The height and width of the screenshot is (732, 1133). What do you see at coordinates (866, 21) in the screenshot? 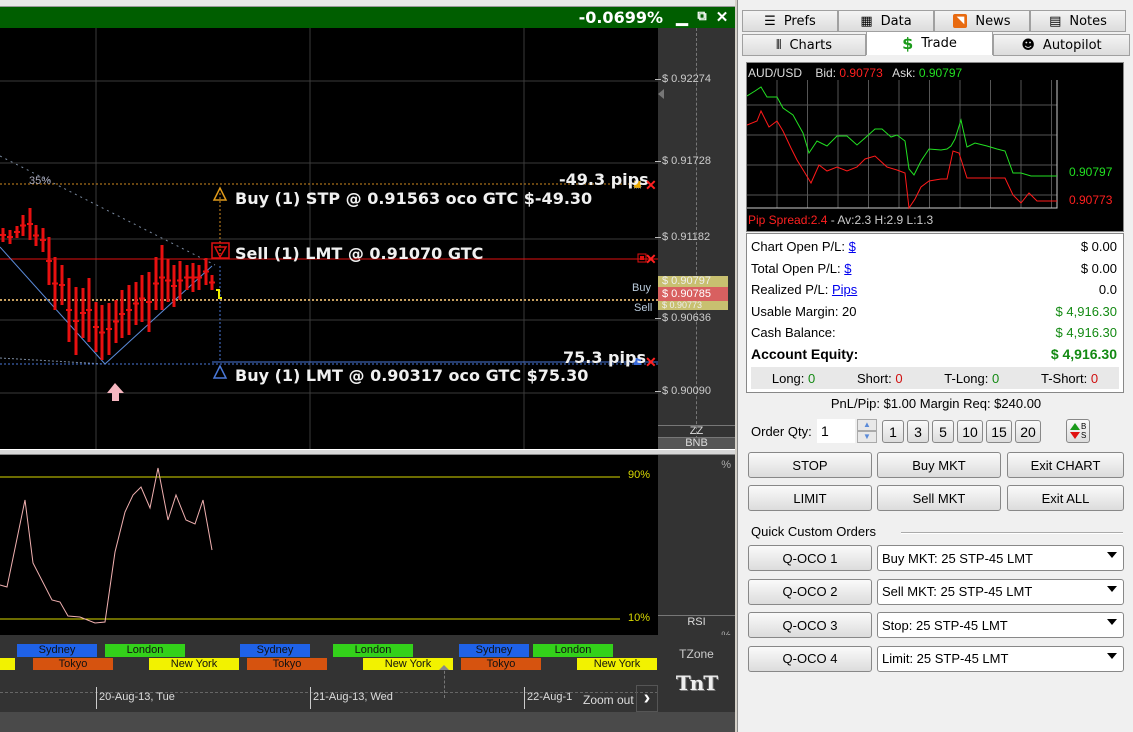
I see `data-icon: ▦` at bounding box center [866, 21].